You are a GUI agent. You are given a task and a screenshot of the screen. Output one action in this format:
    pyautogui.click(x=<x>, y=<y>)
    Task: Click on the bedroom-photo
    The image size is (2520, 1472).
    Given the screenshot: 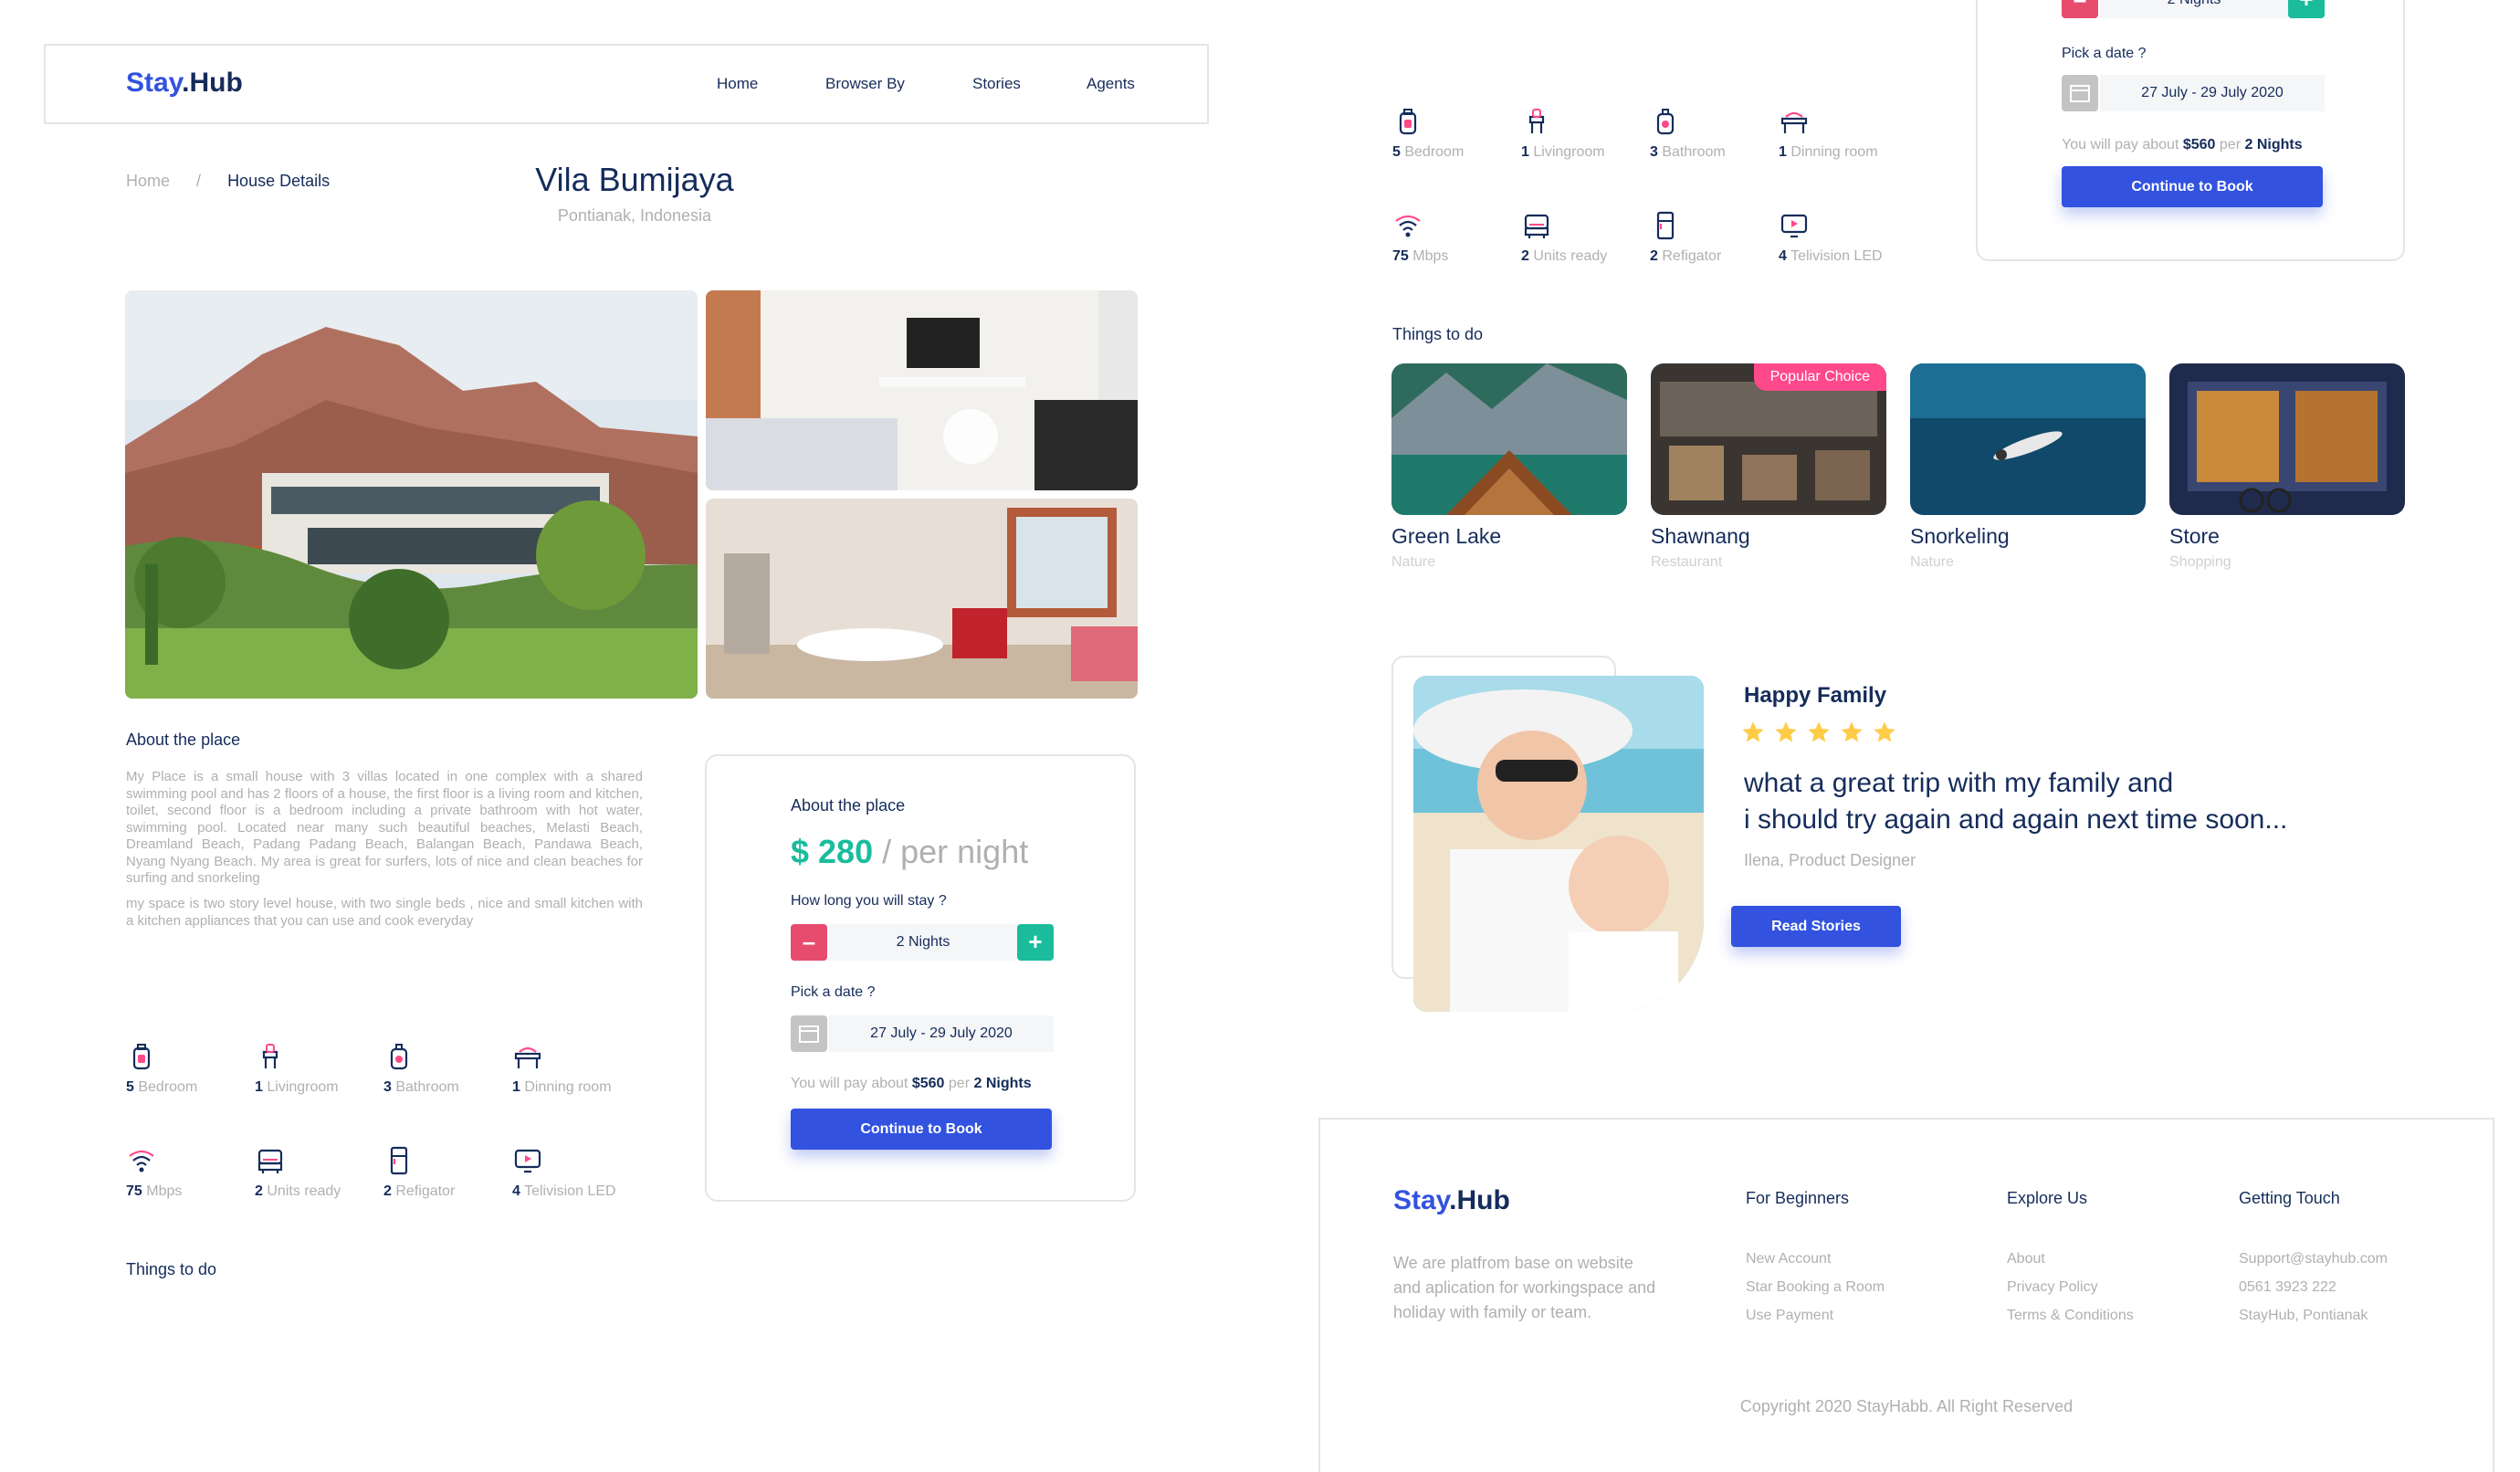 What is the action you would take?
    pyautogui.click(x=922, y=390)
    